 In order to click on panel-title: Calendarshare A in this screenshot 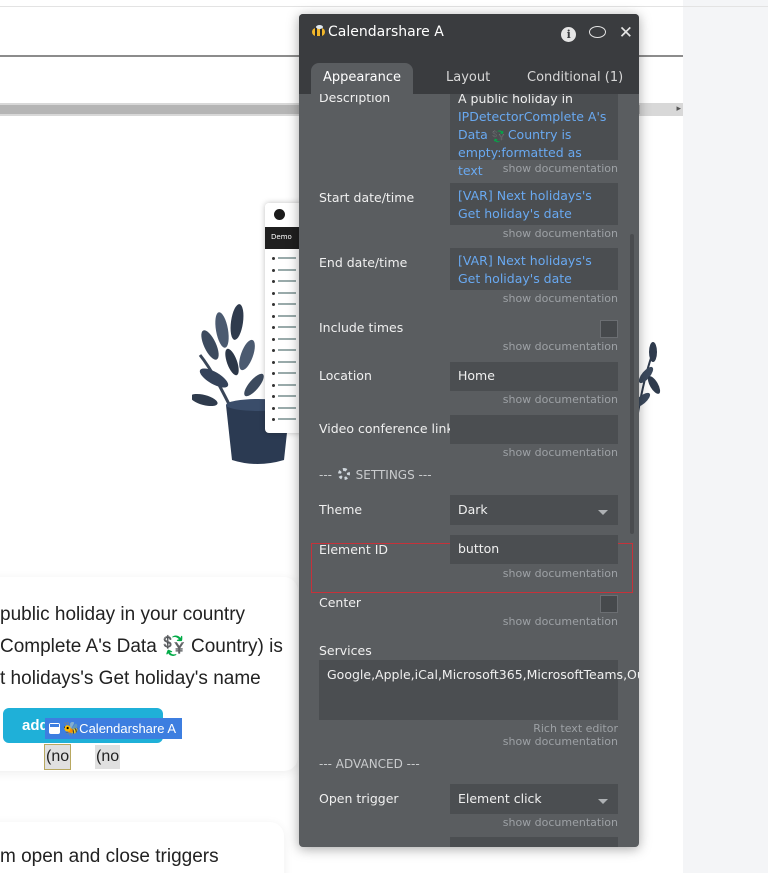, I will do `click(377, 32)`.